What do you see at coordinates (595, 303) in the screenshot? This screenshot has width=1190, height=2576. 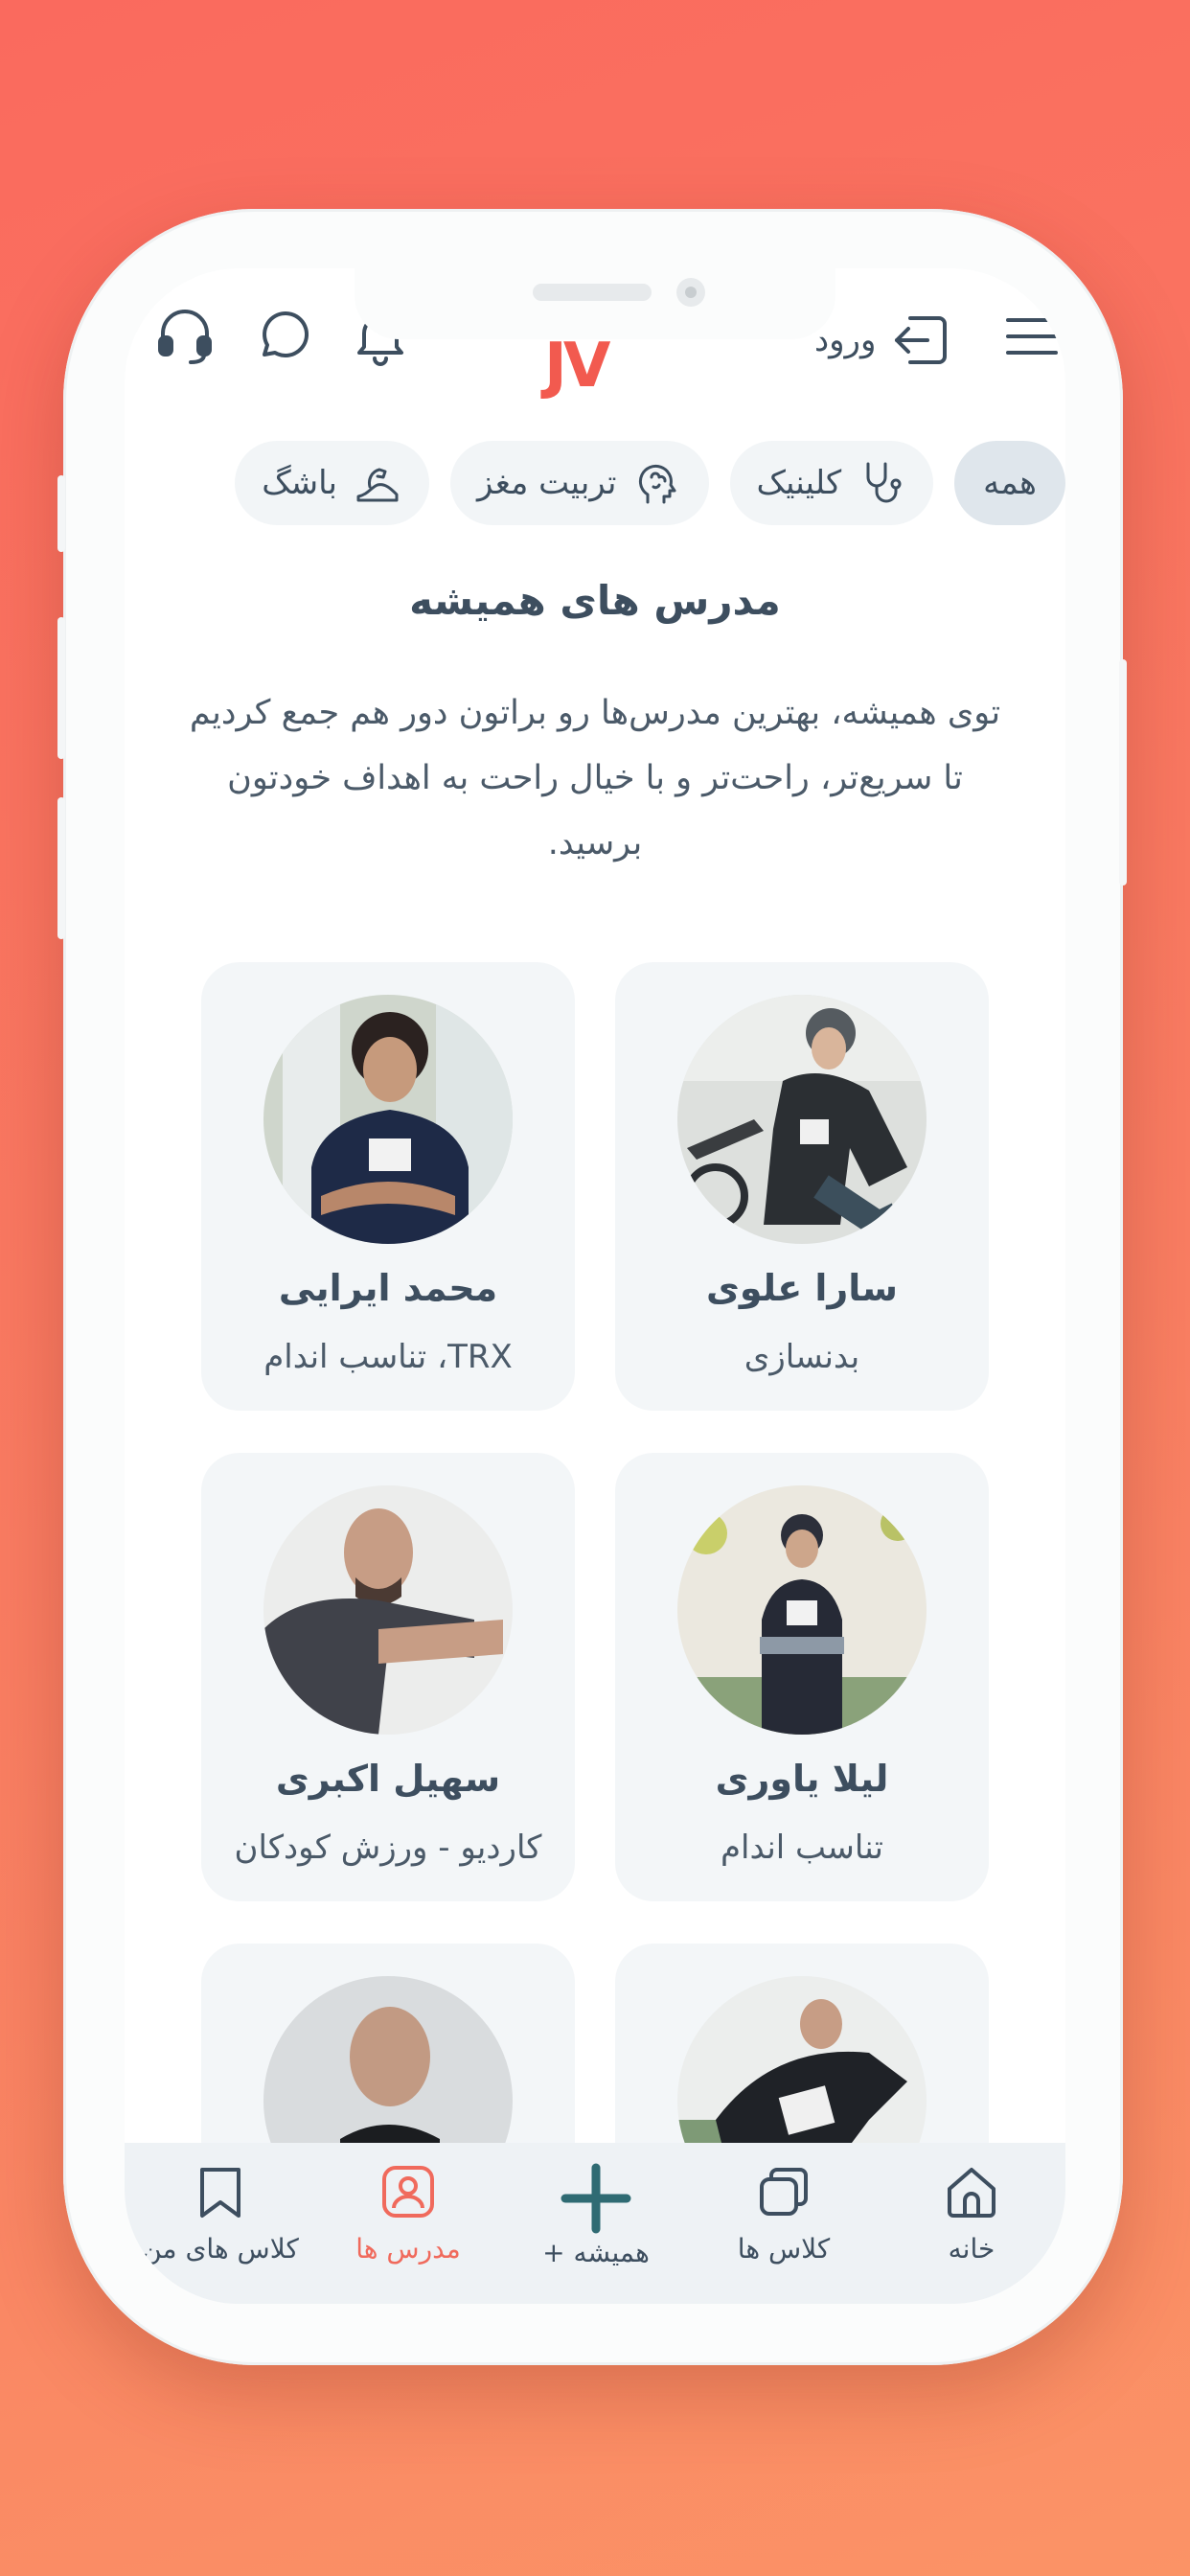 I see `phone-notch` at bounding box center [595, 303].